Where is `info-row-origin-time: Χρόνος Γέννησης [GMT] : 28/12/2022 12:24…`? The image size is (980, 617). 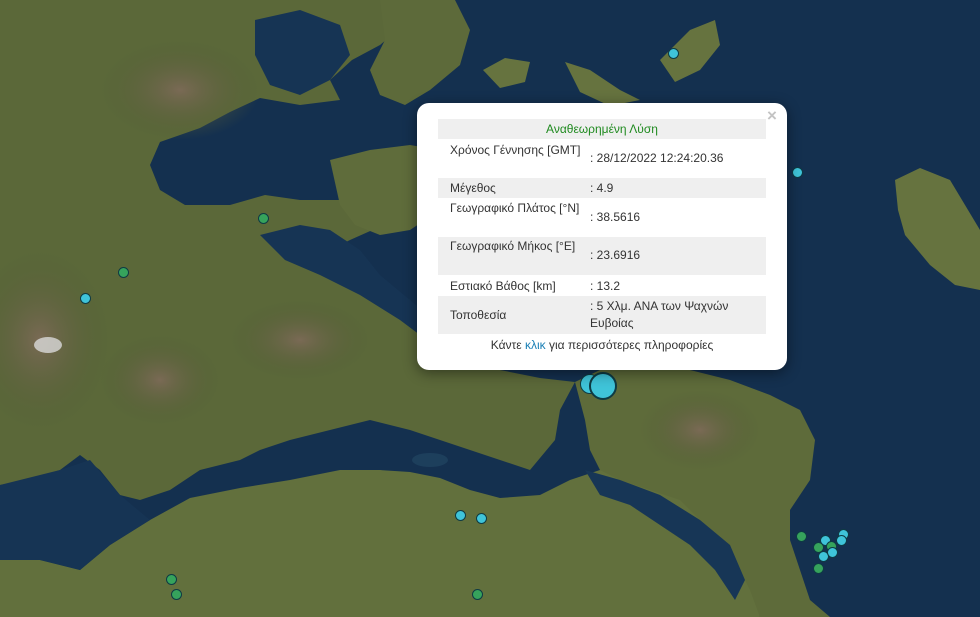
info-row-origin-time: Χρόνος Γέννησης [GMT] : 28/12/2022 12:24… is located at coordinates (602, 160).